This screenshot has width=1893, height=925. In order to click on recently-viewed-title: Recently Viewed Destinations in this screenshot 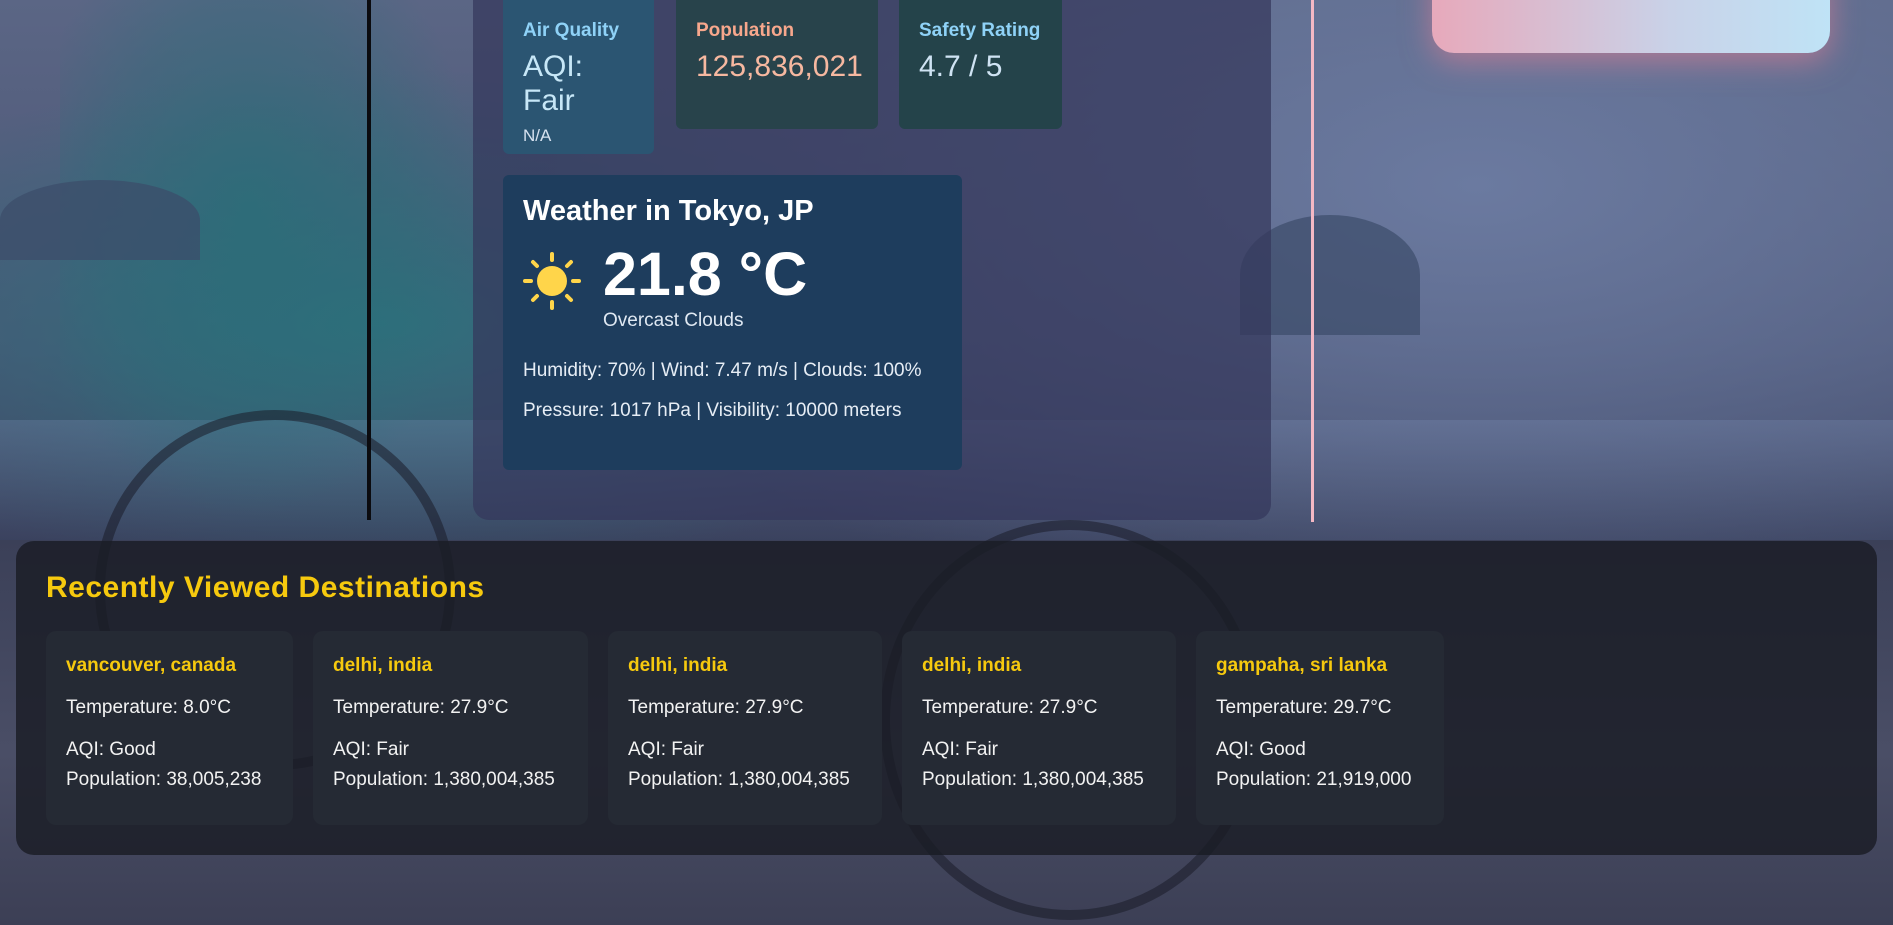, I will do `click(265, 587)`.